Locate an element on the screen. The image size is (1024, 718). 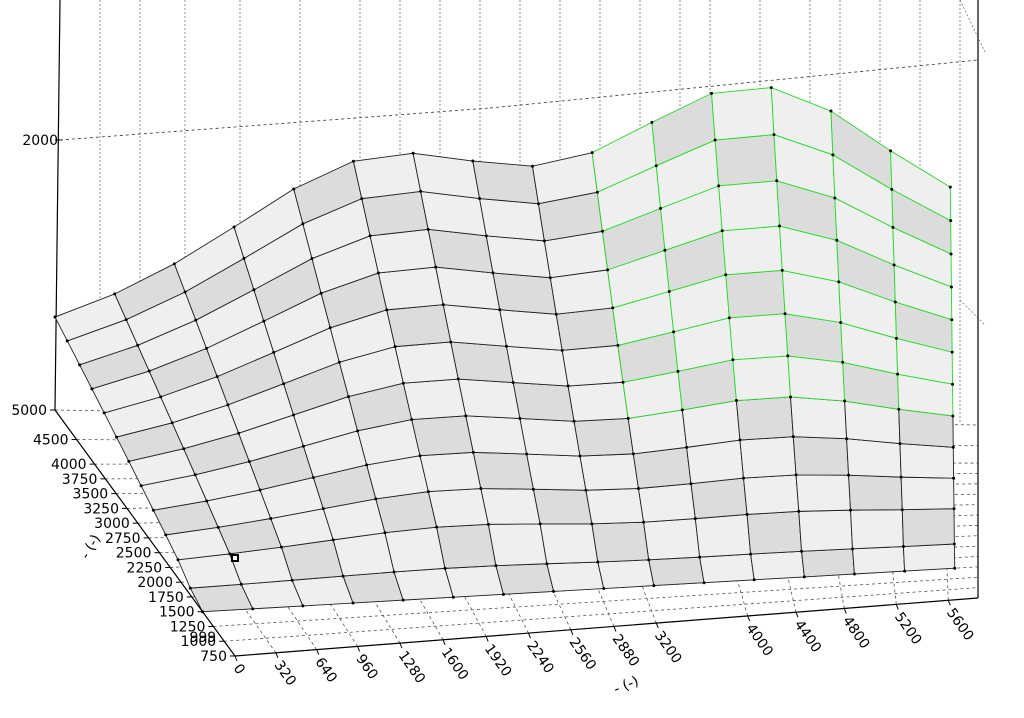
back-wall-line is located at coordinates (972, 312).